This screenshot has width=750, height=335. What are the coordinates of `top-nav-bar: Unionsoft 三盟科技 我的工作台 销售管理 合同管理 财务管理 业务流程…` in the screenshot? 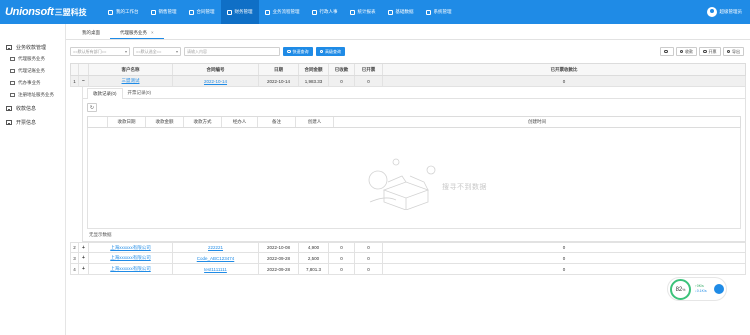 It's located at (375, 12).